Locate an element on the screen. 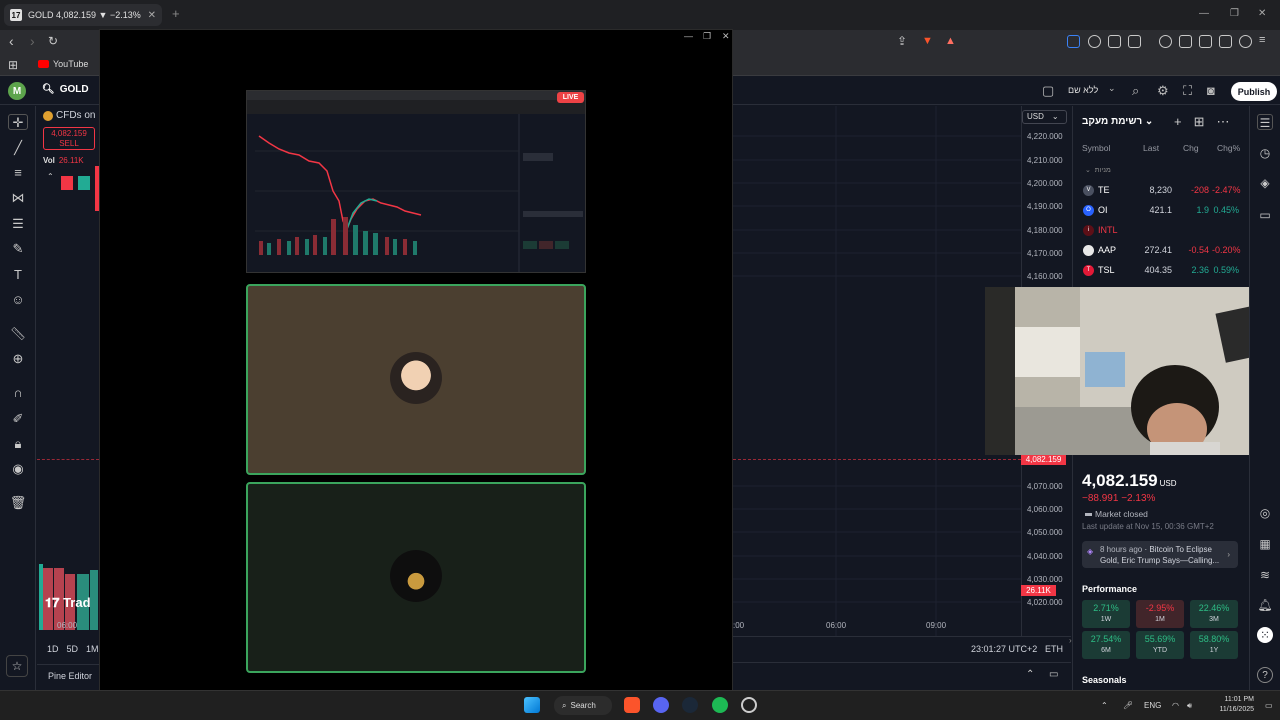 Image resolution: width=1280 pixels, height=720 pixels. taskbar-search: ⌕ Search is located at coordinates (583, 705).